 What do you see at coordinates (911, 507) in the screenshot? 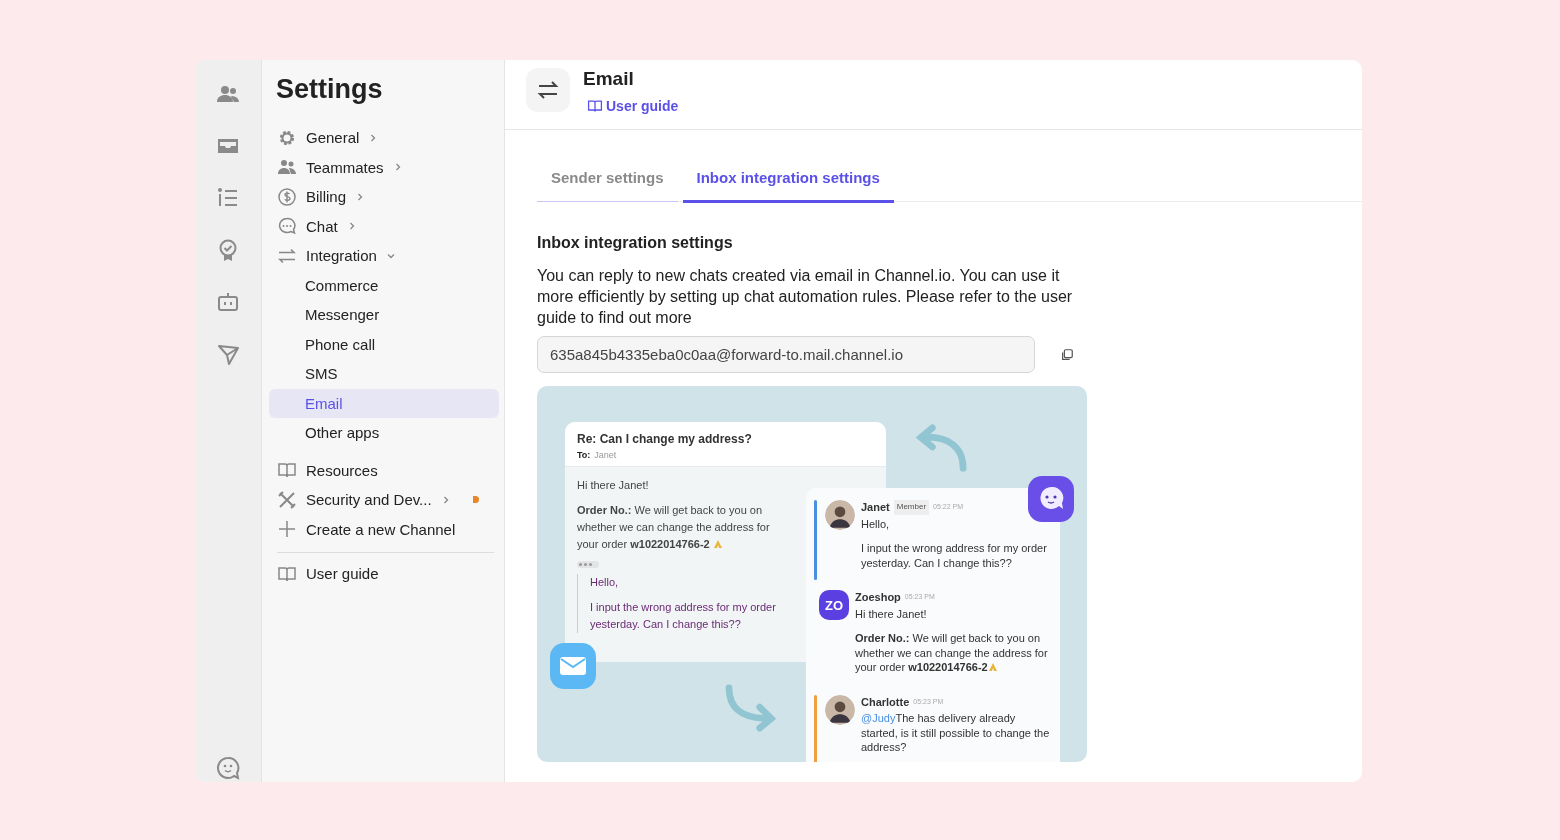
I see `member-tag: Member` at bounding box center [911, 507].